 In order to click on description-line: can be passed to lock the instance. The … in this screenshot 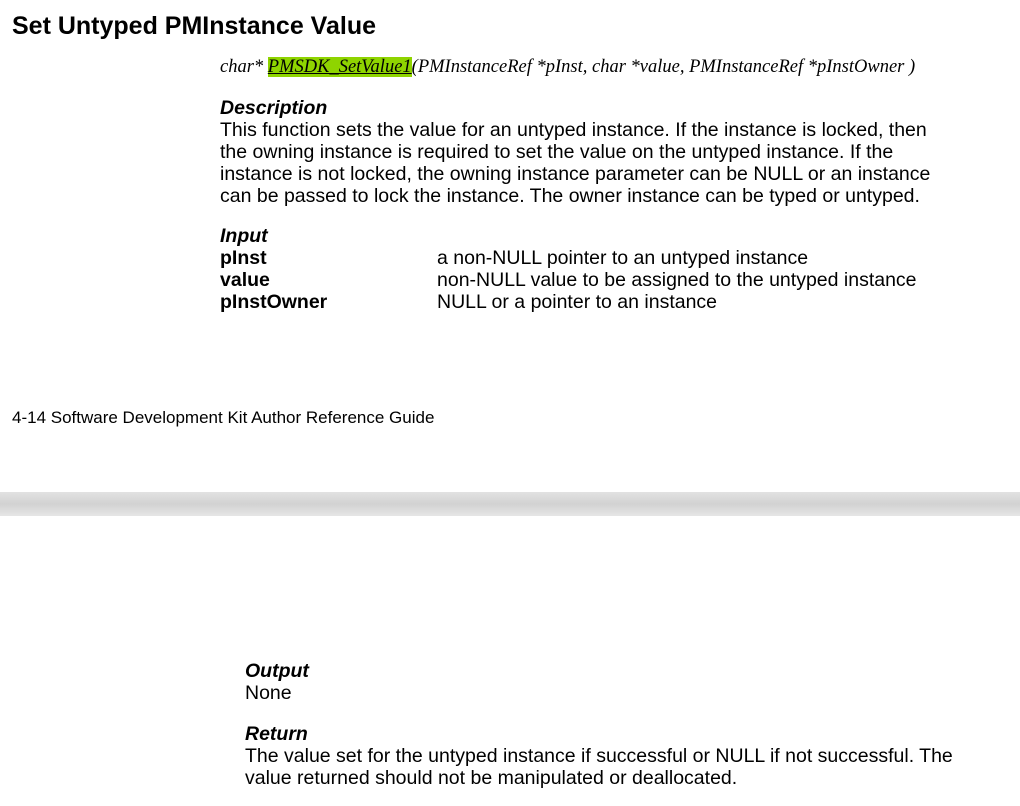, I will do `click(570, 196)`.